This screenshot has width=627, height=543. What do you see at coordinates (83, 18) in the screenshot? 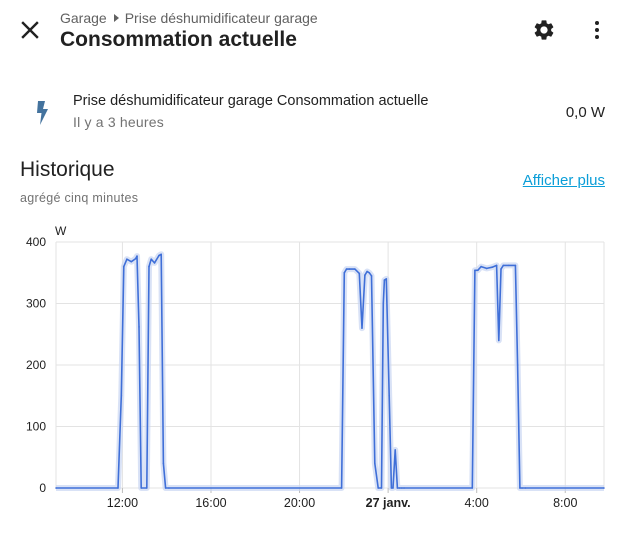
I see `breadcrumb-area: Garage` at bounding box center [83, 18].